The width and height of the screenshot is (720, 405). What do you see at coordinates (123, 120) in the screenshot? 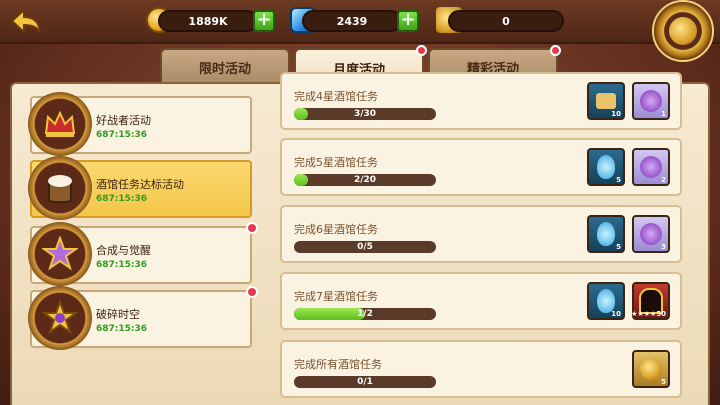
I see `activity-title: 好战者活动` at bounding box center [123, 120].